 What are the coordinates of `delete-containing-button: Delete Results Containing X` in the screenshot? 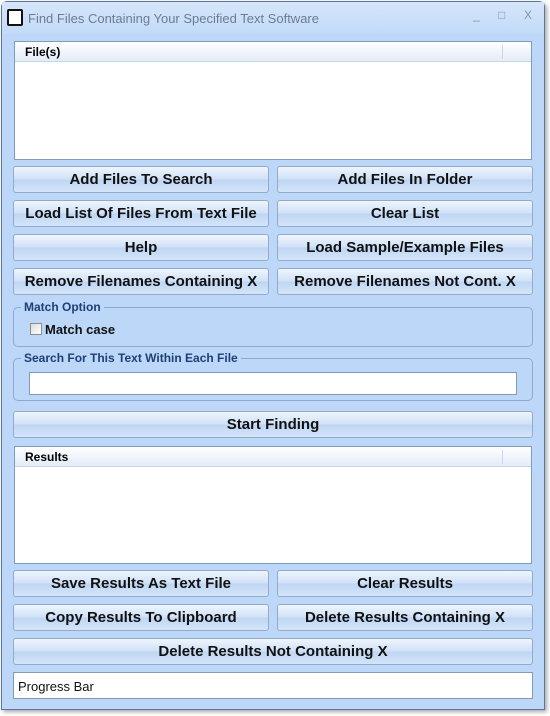 It's located at (405, 617).